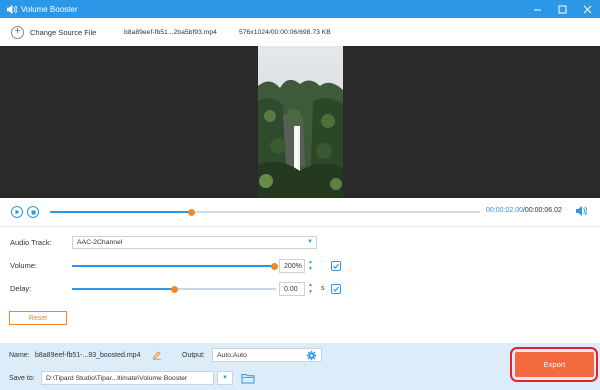 This screenshot has width=600, height=390. What do you see at coordinates (63, 32) in the screenshot?
I see `change-source-file-button: Change Source File` at bounding box center [63, 32].